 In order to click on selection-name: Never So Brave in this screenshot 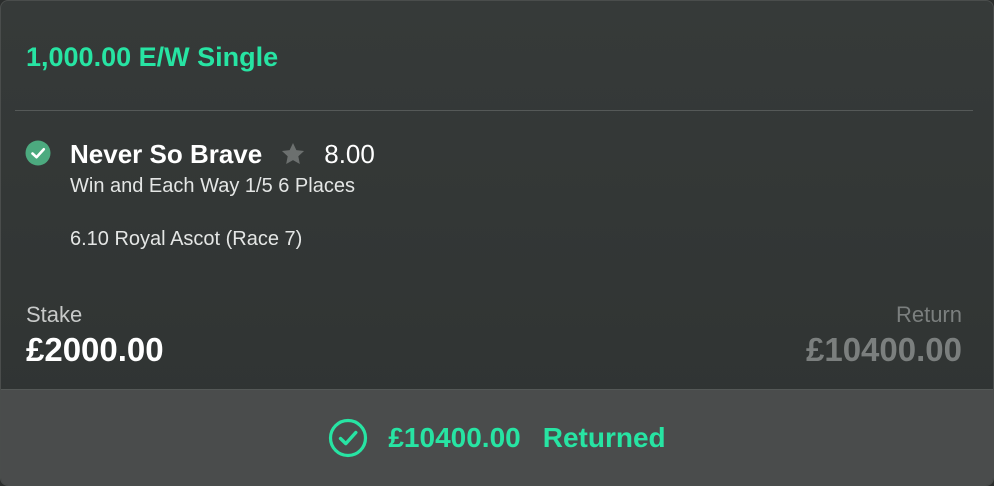, I will do `click(166, 153)`.